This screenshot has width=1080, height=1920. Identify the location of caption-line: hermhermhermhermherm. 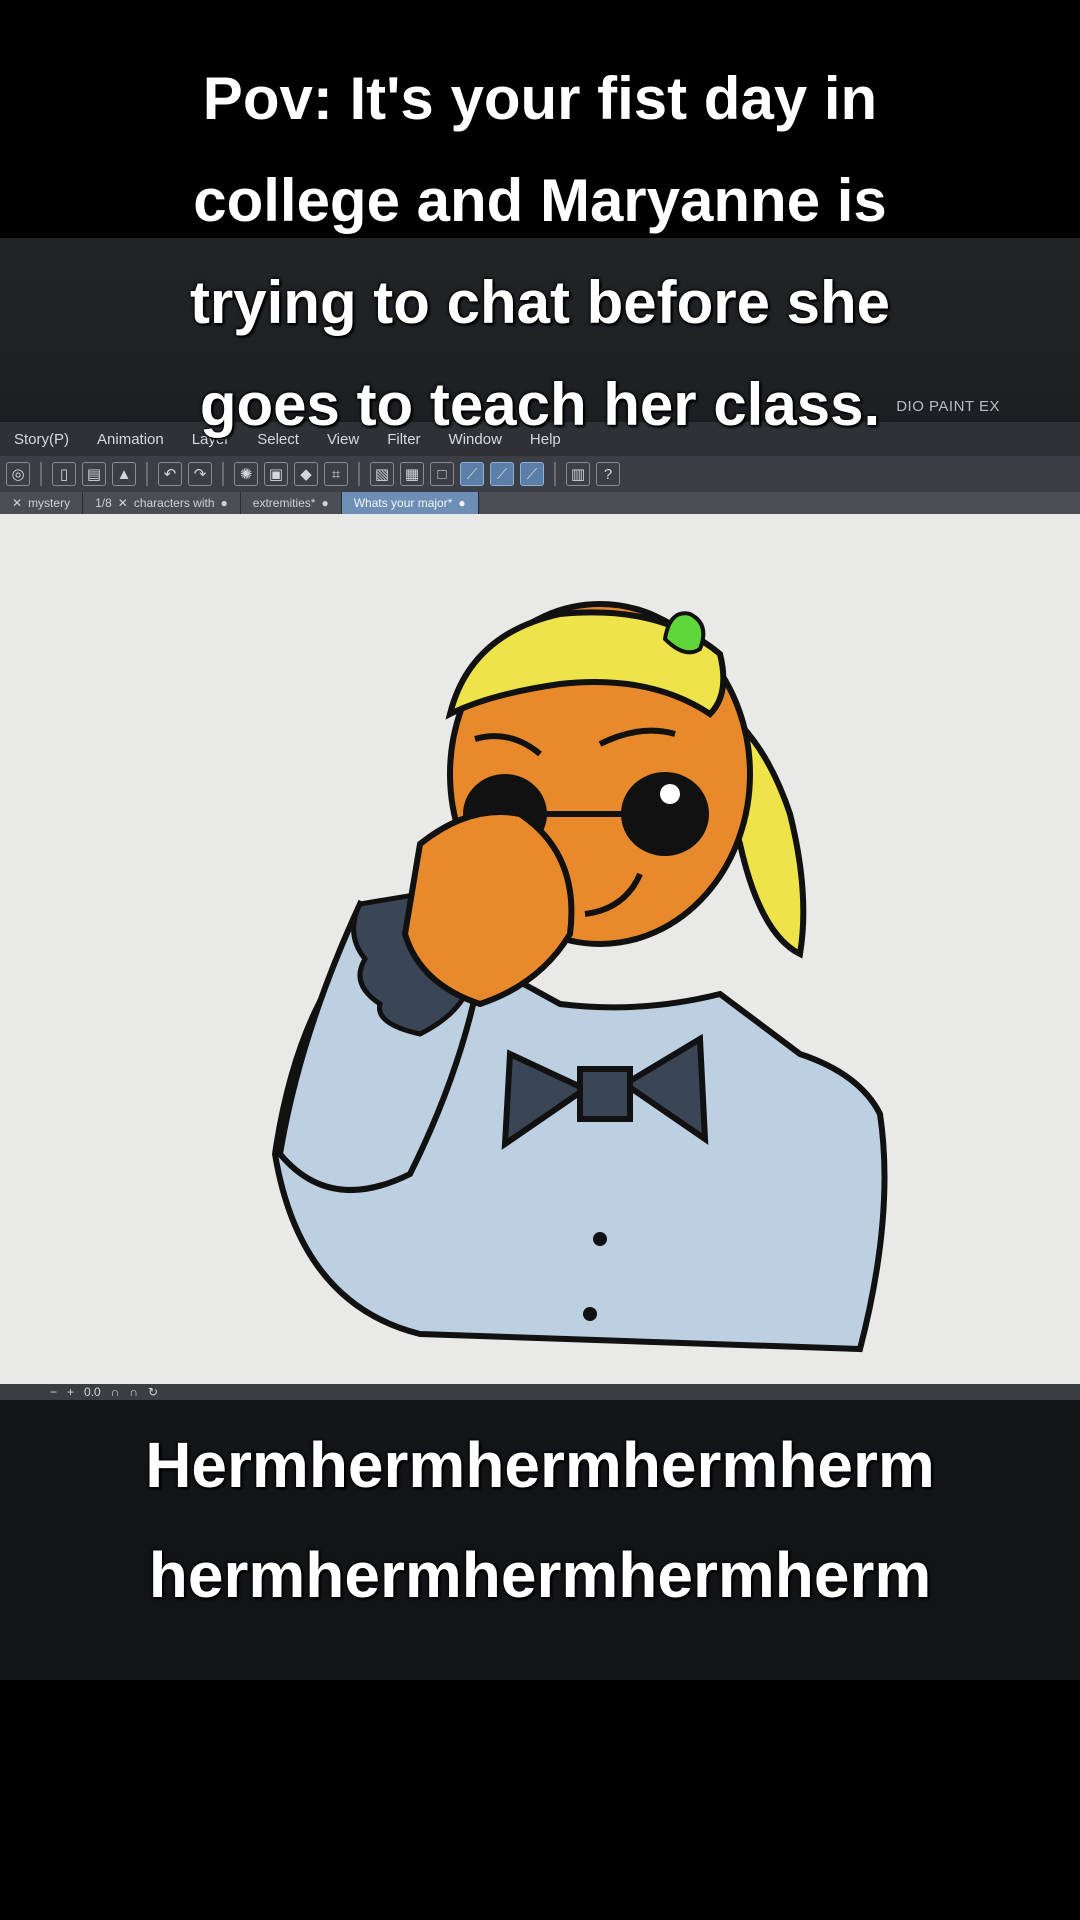
(540, 1575).